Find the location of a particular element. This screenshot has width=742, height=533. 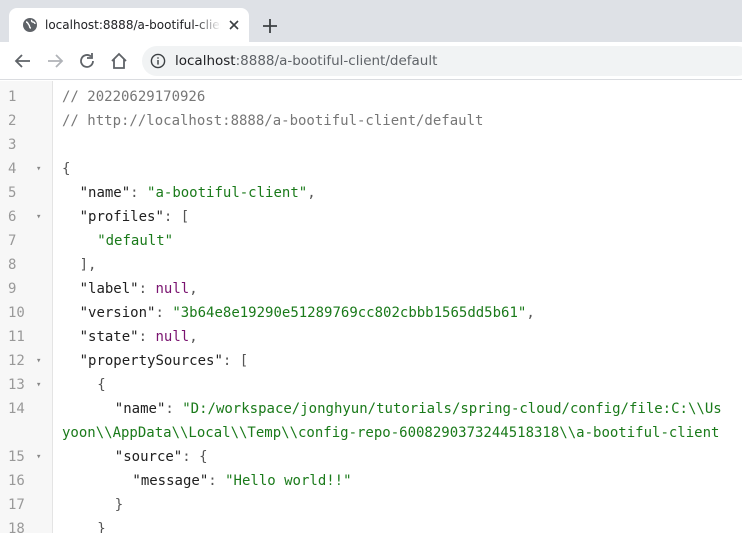

line-number: 12 is located at coordinates (16, 361).